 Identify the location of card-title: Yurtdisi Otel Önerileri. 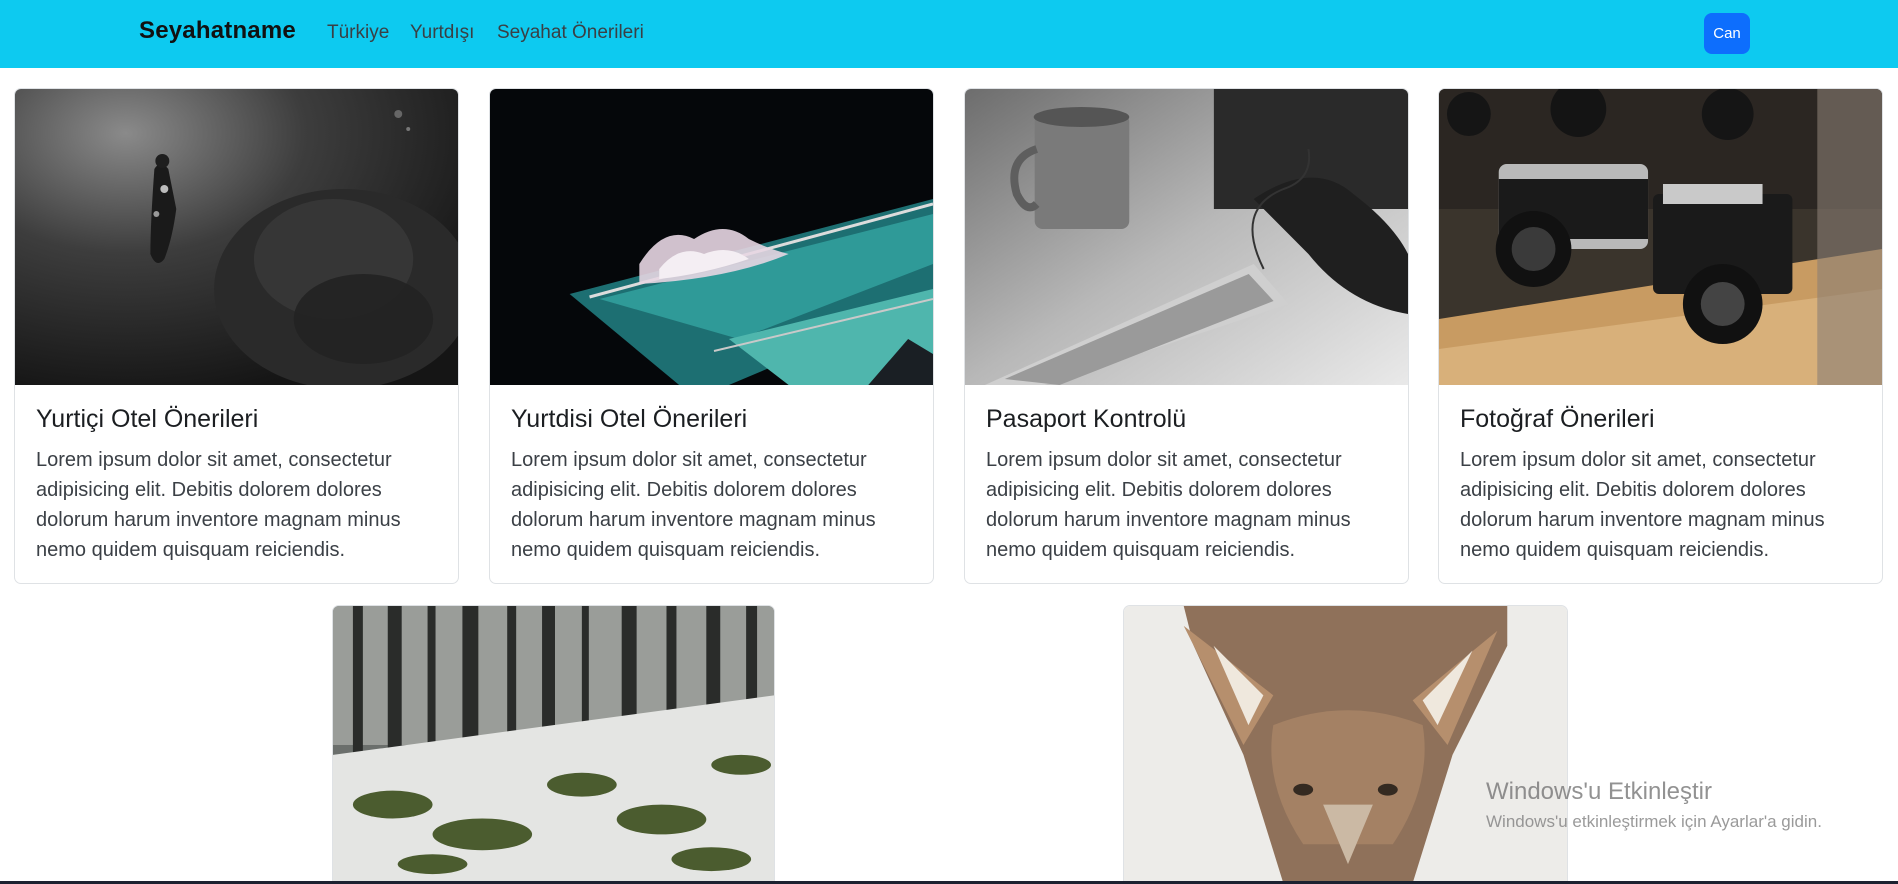
(629, 419).